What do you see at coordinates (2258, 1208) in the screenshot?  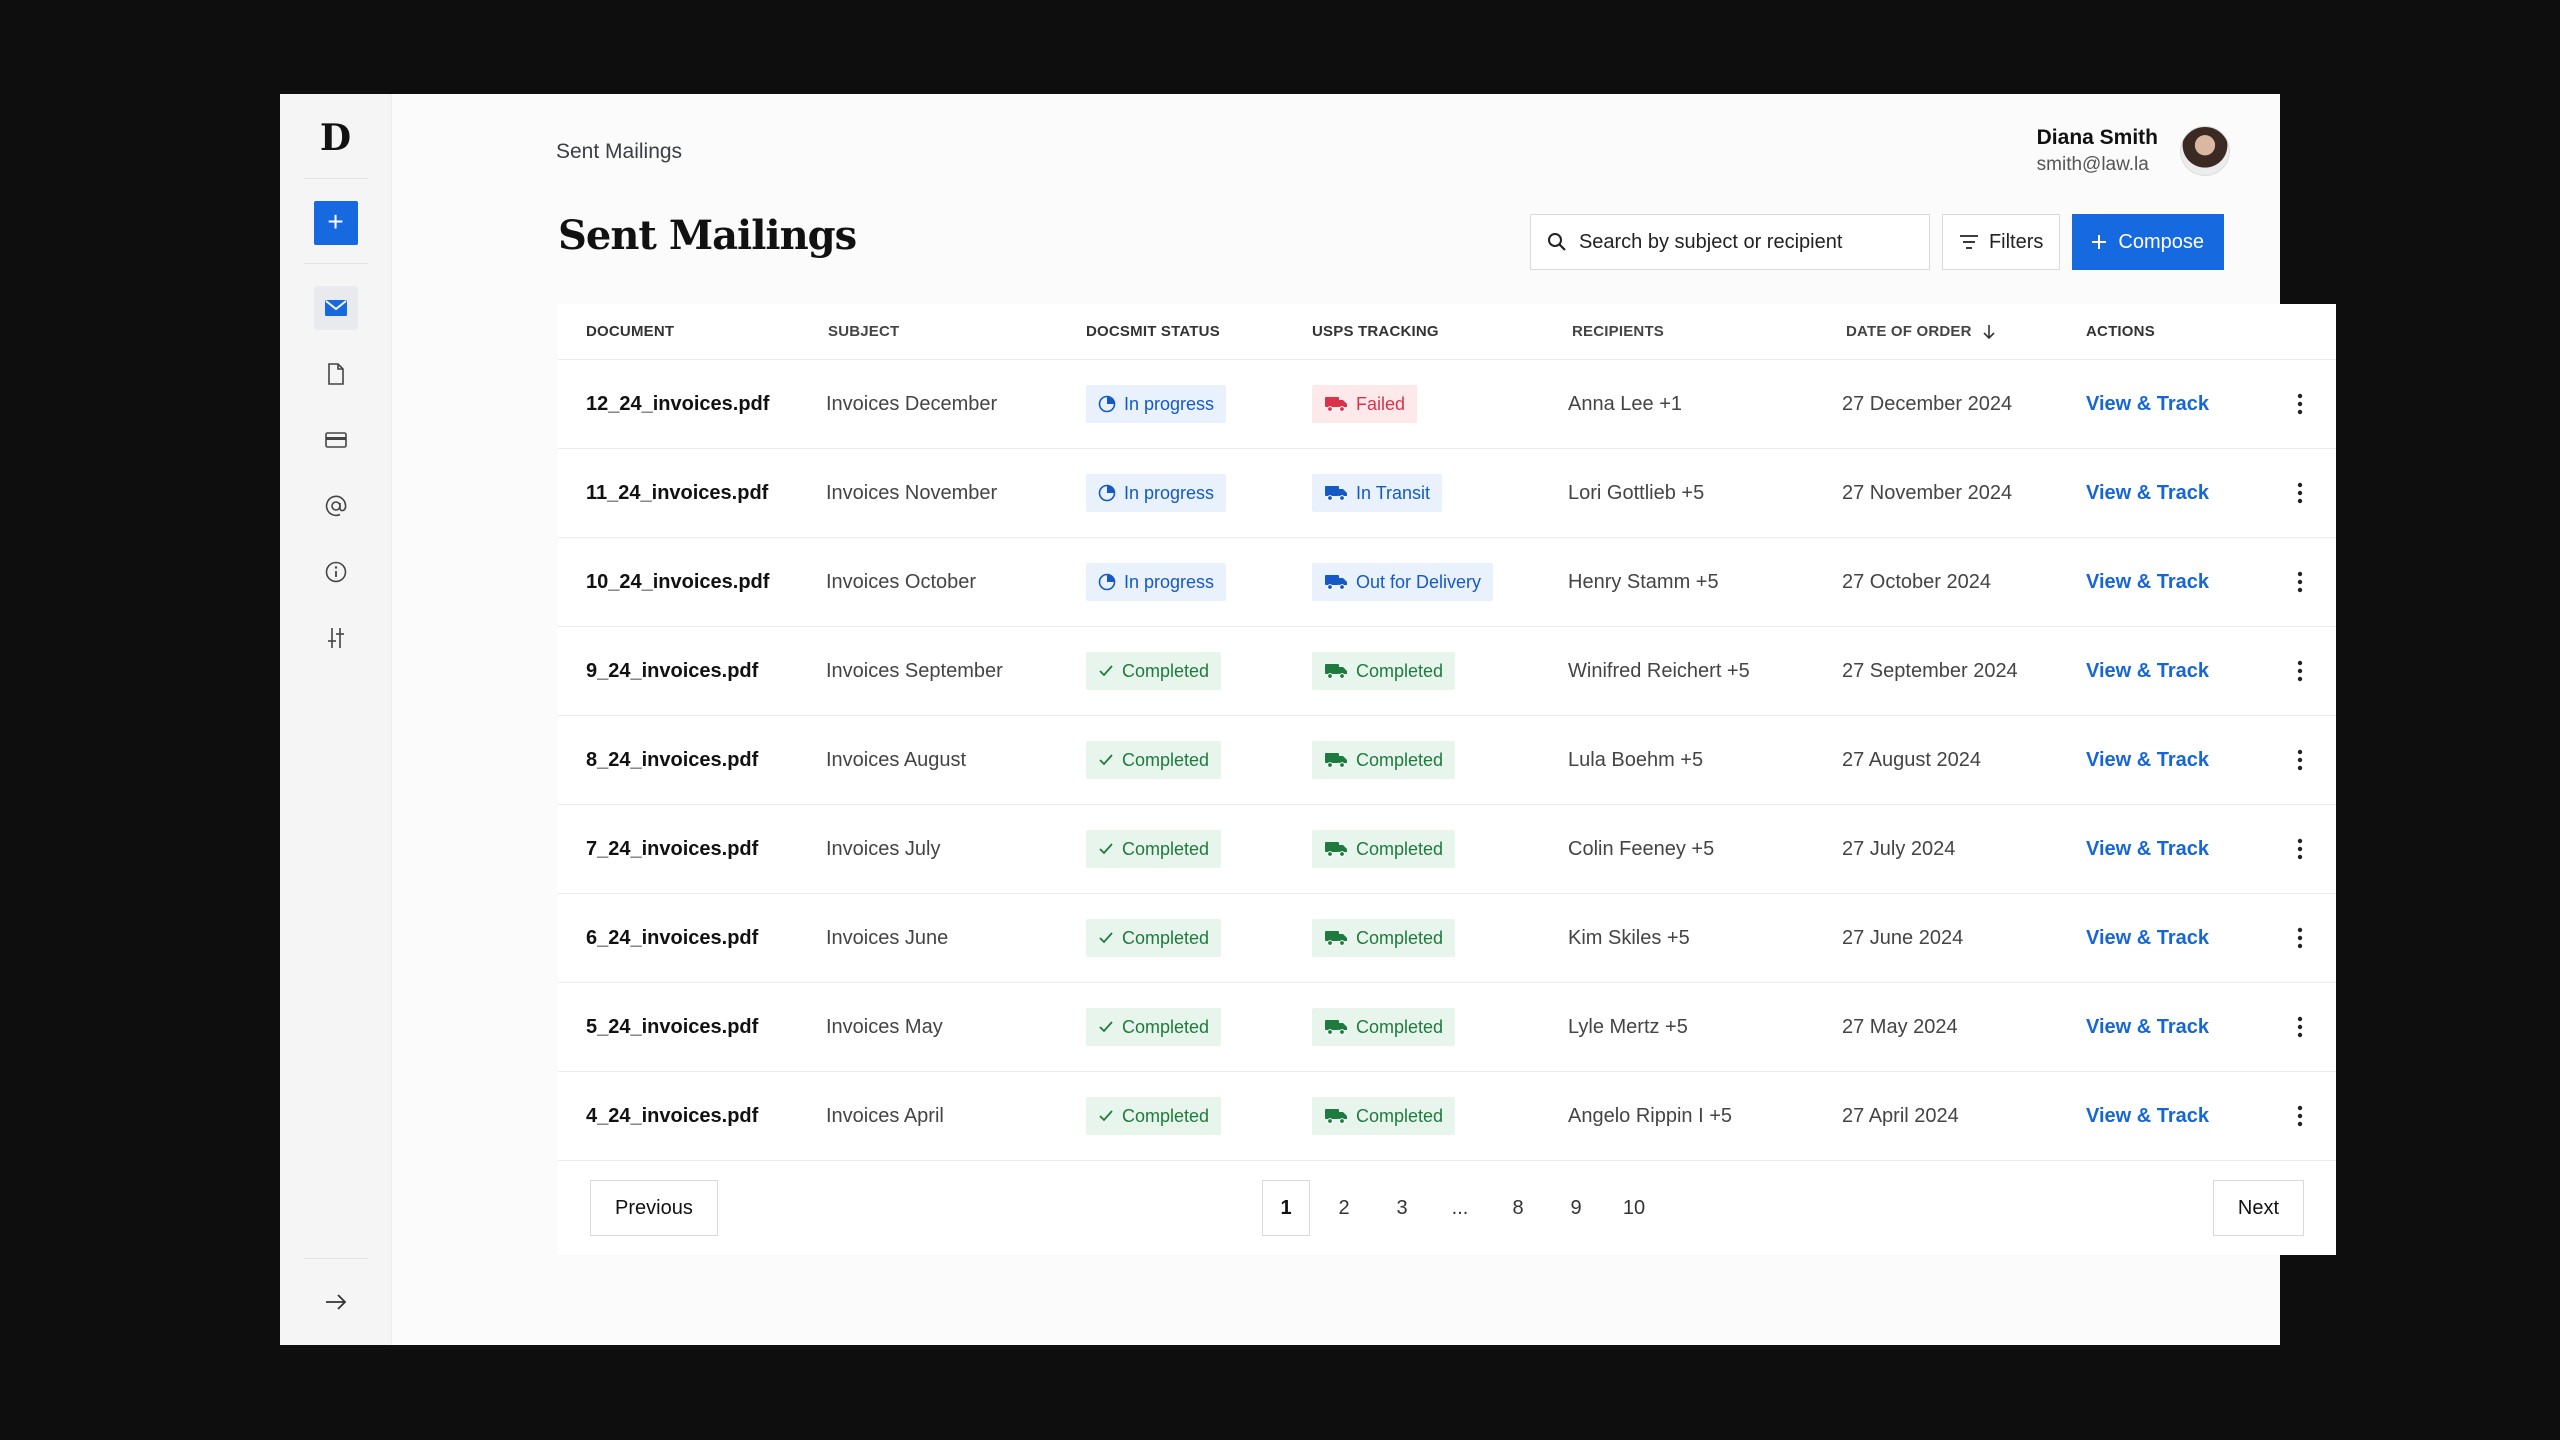 I see `next-page-button: Next` at bounding box center [2258, 1208].